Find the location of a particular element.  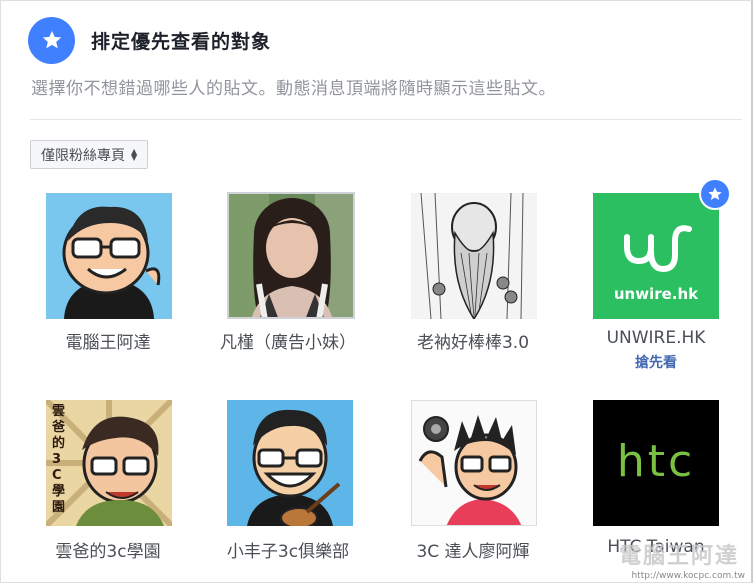

avatar: 雲爸的3C學園 is located at coordinates (109, 463).